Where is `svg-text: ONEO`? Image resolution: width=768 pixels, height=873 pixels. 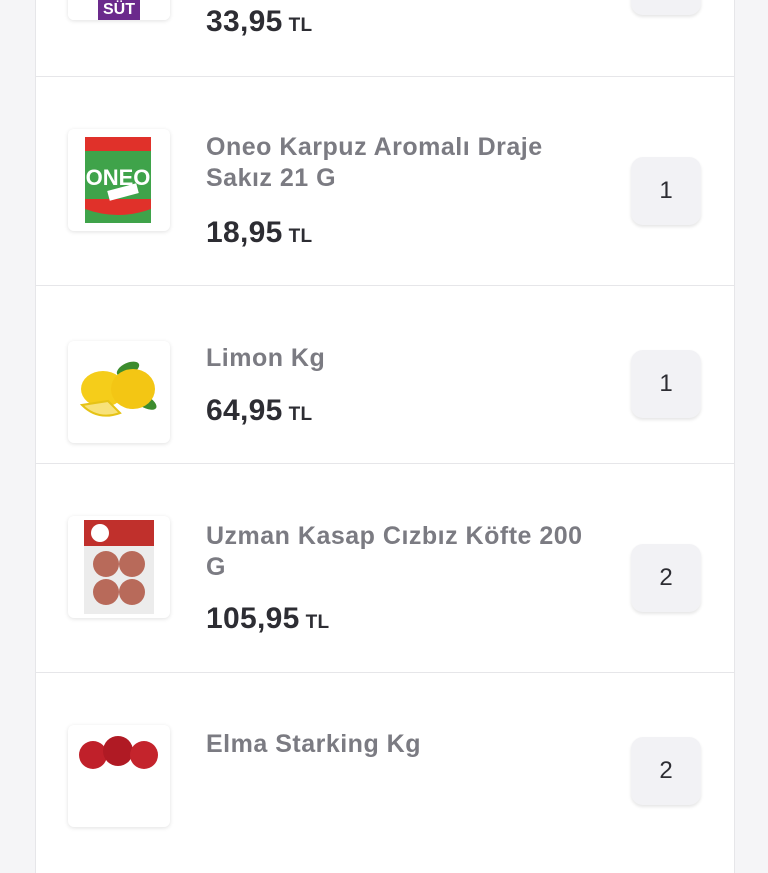
svg-text: ONEO is located at coordinates (118, 177).